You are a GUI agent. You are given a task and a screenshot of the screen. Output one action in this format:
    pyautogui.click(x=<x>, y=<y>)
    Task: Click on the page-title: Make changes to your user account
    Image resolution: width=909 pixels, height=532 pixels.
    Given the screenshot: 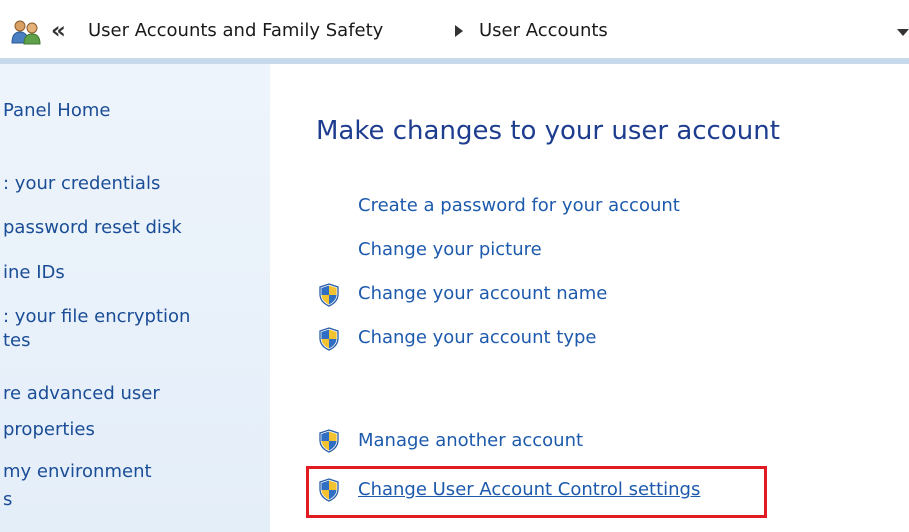 What is the action you would take?
    pyautogui.click(x=548, y=131)
    